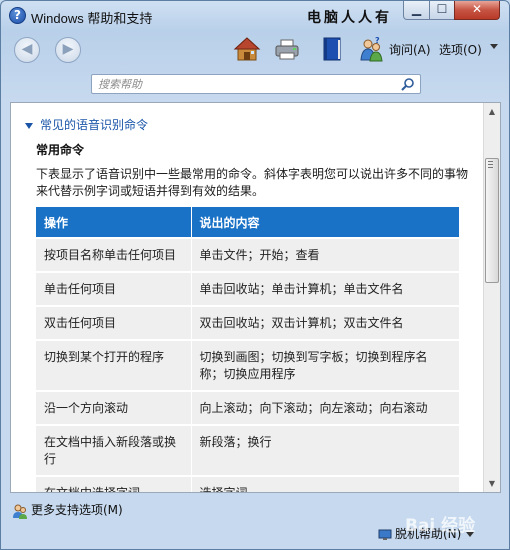 This screenshot has height=550, width=510. Describe the element at coordinates (114, 322) in the screenshot. I see `table-cell: 双击任何项目` at that location.